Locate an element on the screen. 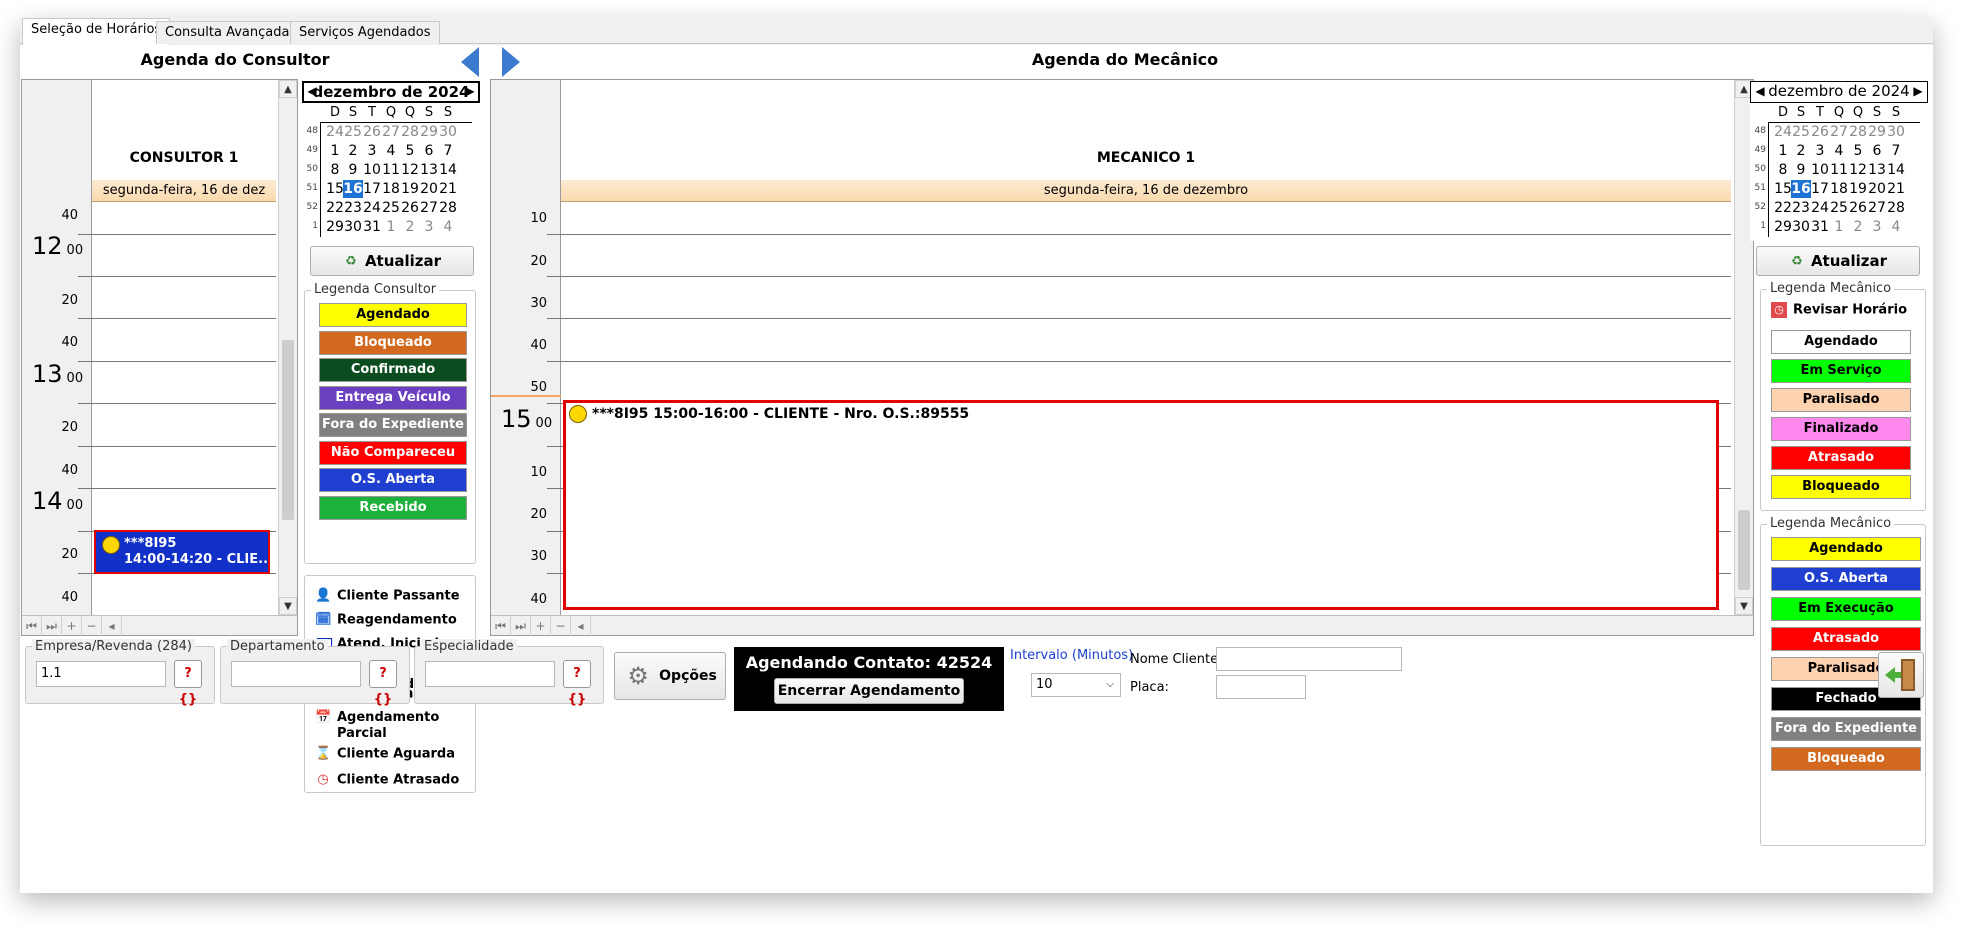 This screenshot has width=1981, height=944. tab-servicos-agendados: Serviços Agendados is located at coordinates (365, 32).